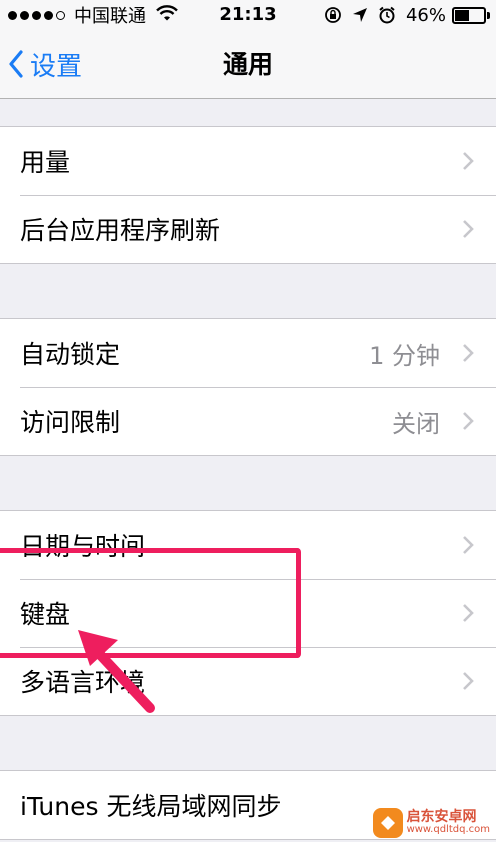  I want to click on row-label: 用量, so click(45, 162).